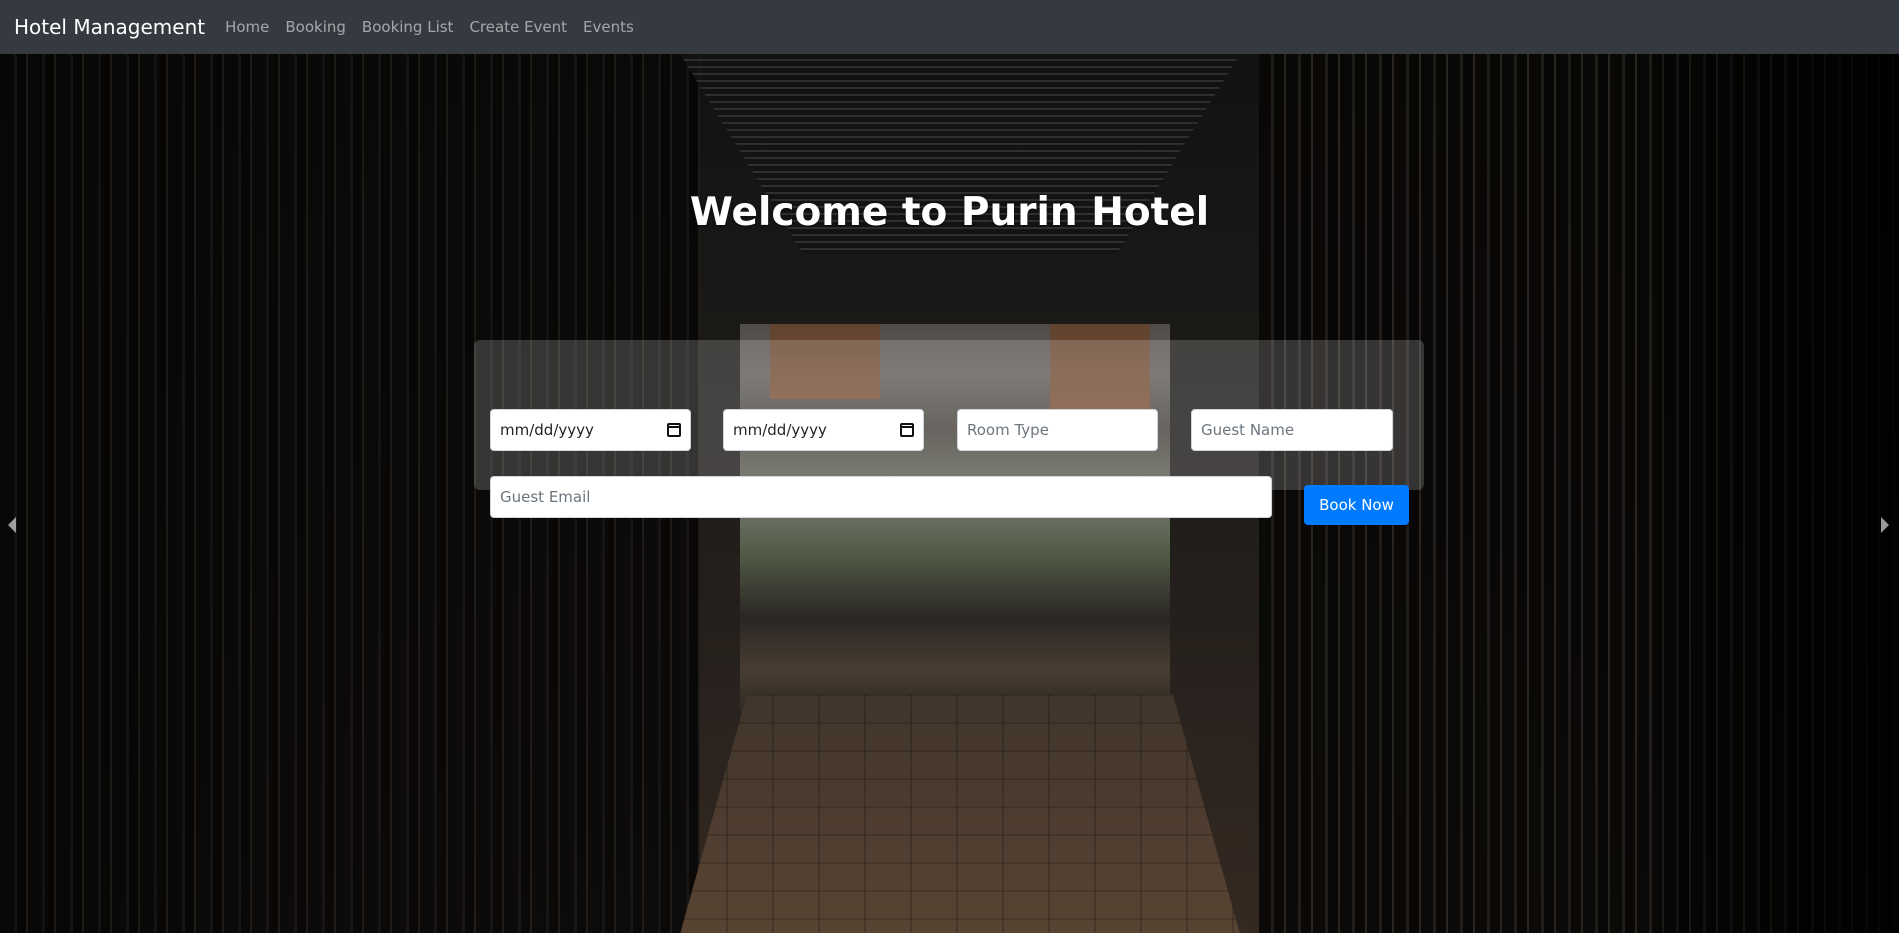  Describe the element at coordinates (518, 27) in the screenshot. I see `nav-link-create-event: Create Event` at that location.